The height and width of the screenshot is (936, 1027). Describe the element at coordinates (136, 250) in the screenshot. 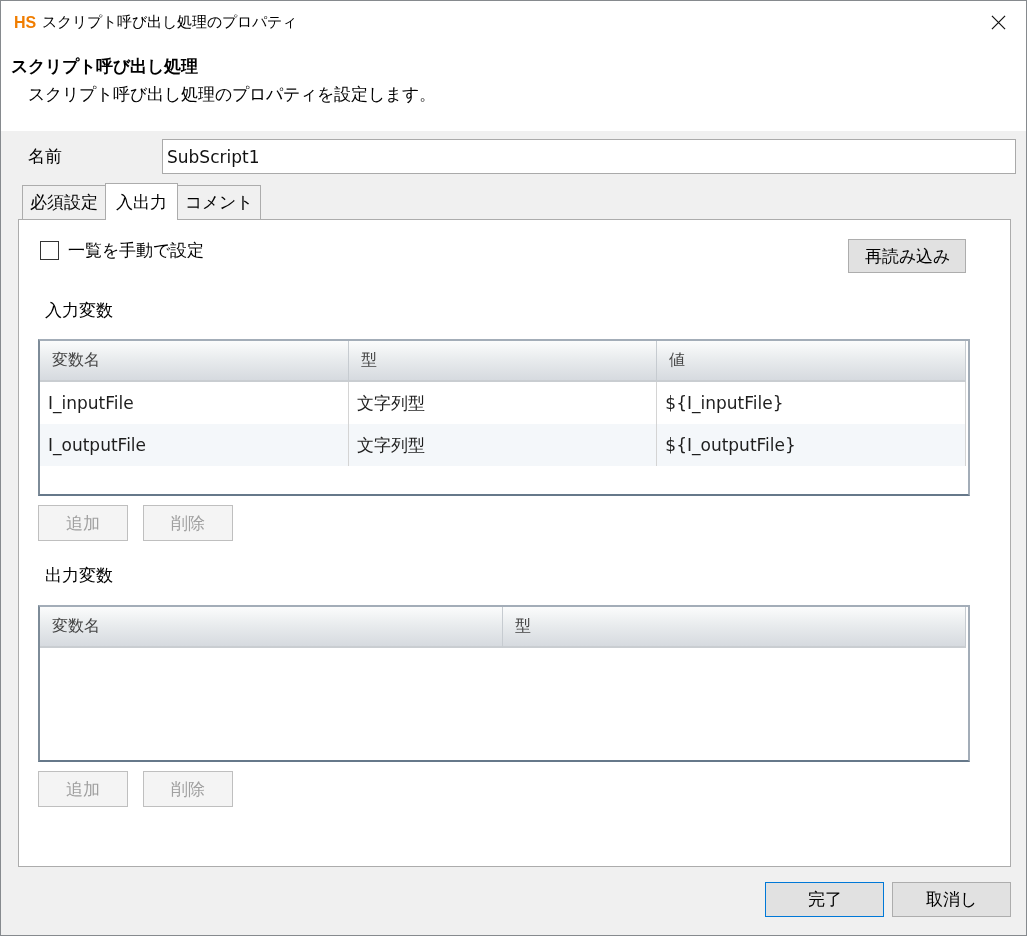

I see `checkbox-label: 一覧を手動で設定` at that location.